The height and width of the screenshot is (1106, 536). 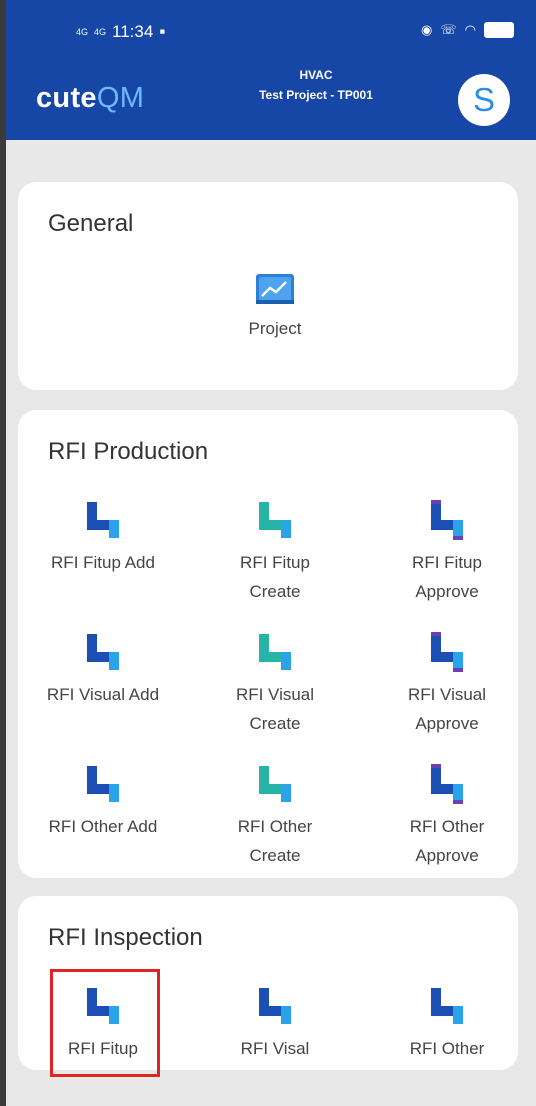 What do you see at coordinates (66, 98) in the screenshot?
I see `logo-main: cute` at bounding box center [66, 98].